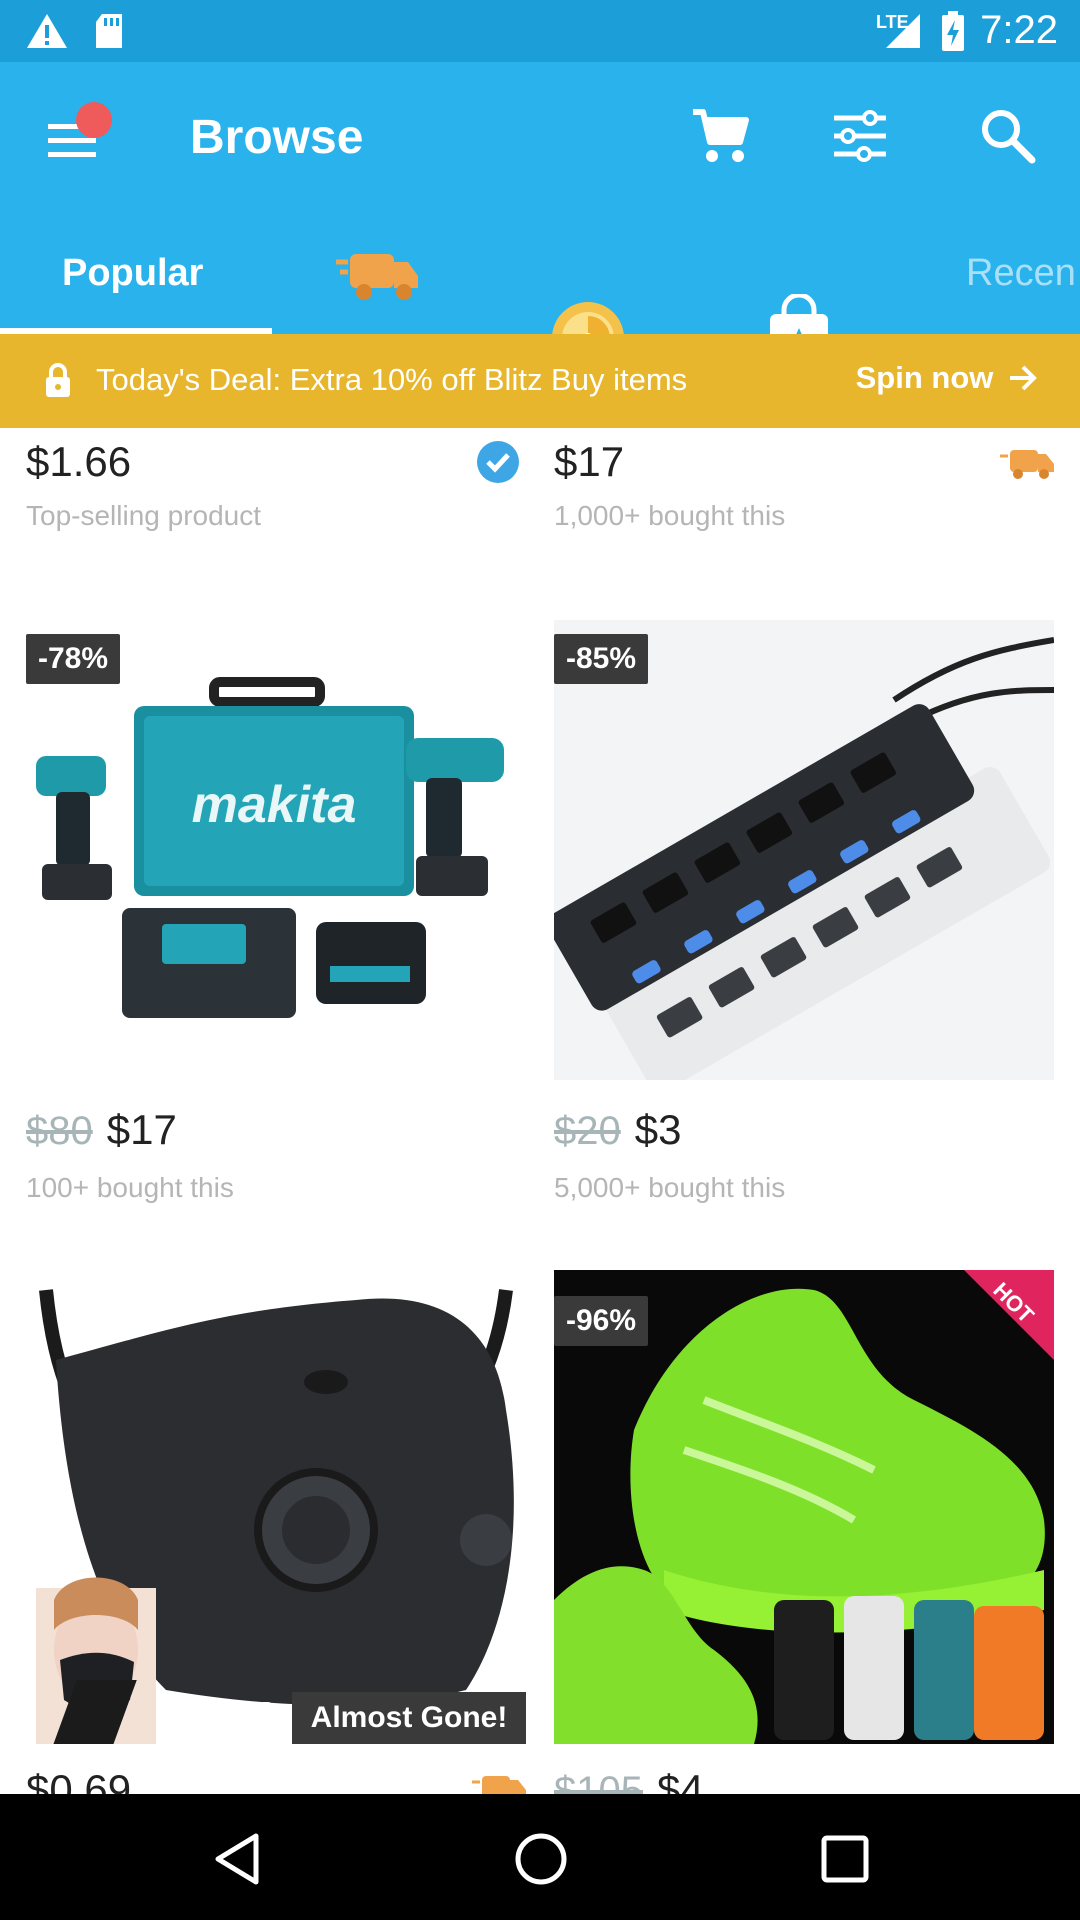  I want to click on arrow-right-icon, so click(1023, 378).